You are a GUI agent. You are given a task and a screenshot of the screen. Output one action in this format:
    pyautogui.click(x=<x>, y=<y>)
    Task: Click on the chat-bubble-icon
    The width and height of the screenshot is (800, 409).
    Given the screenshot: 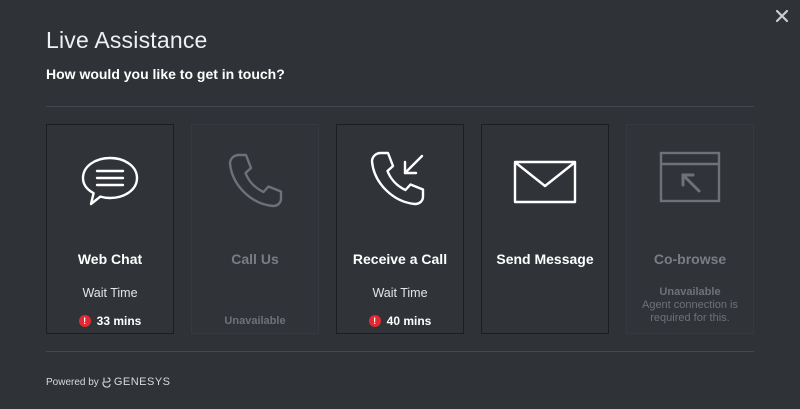 What is the action you would take?
    pyautogui.click(x=110, y=181)
    